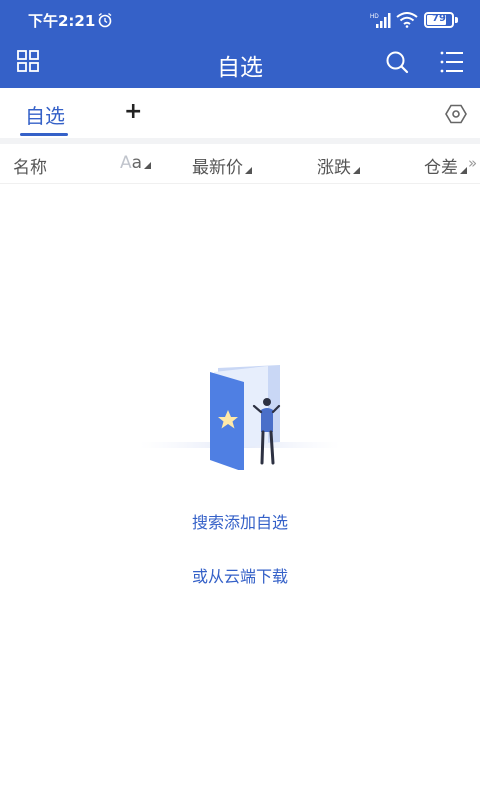 The image size is (480, 800). What do you see at coordinates (240, 417) in the screenshot?
I see `empty-watchlist-illustration` at bounding box center [240, 417].